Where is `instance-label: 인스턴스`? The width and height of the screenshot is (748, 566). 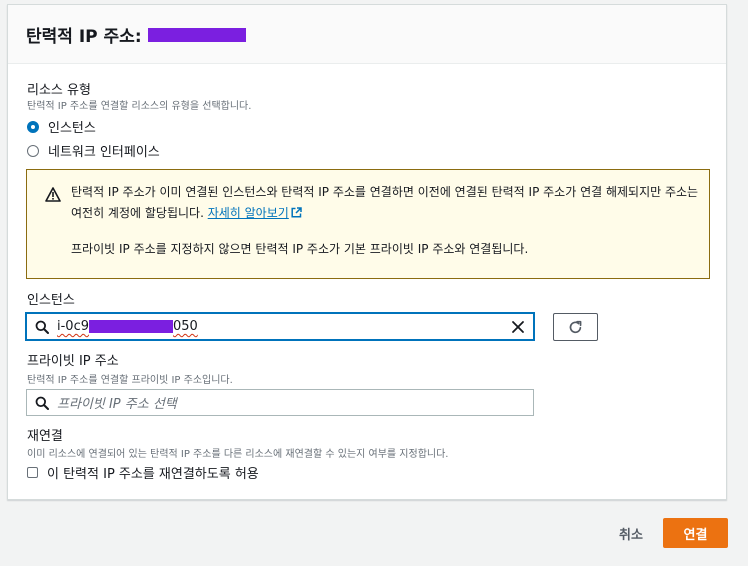 instance-label: 인스턴스 is located at coordinates (51, 300).